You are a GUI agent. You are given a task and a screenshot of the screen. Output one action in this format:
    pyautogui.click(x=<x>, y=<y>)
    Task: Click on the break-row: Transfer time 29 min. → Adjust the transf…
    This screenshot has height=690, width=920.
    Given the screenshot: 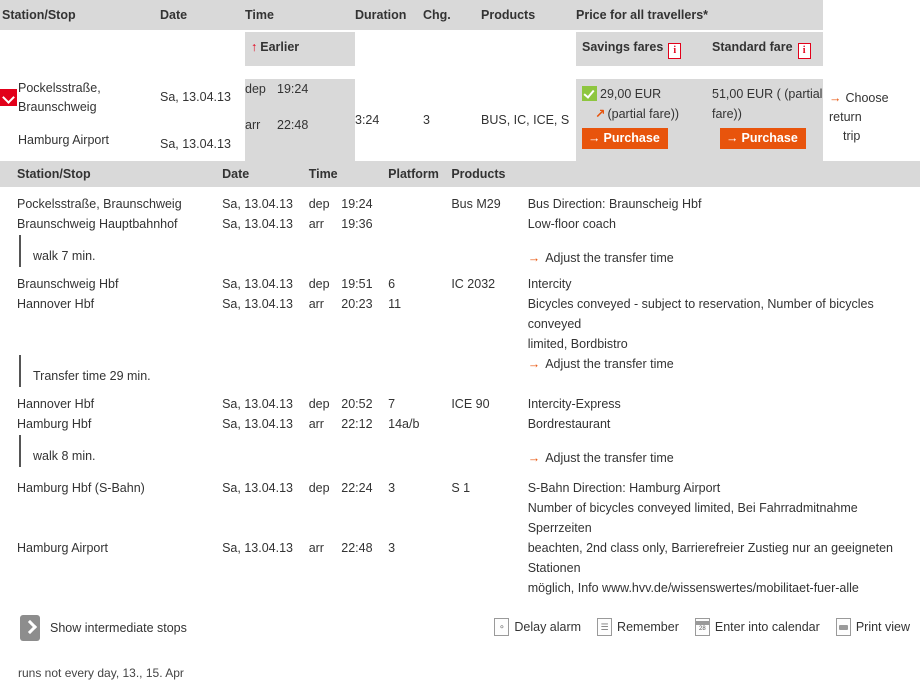 What is the action you would take?
    pyautogui.click(x=460, y=374)
    